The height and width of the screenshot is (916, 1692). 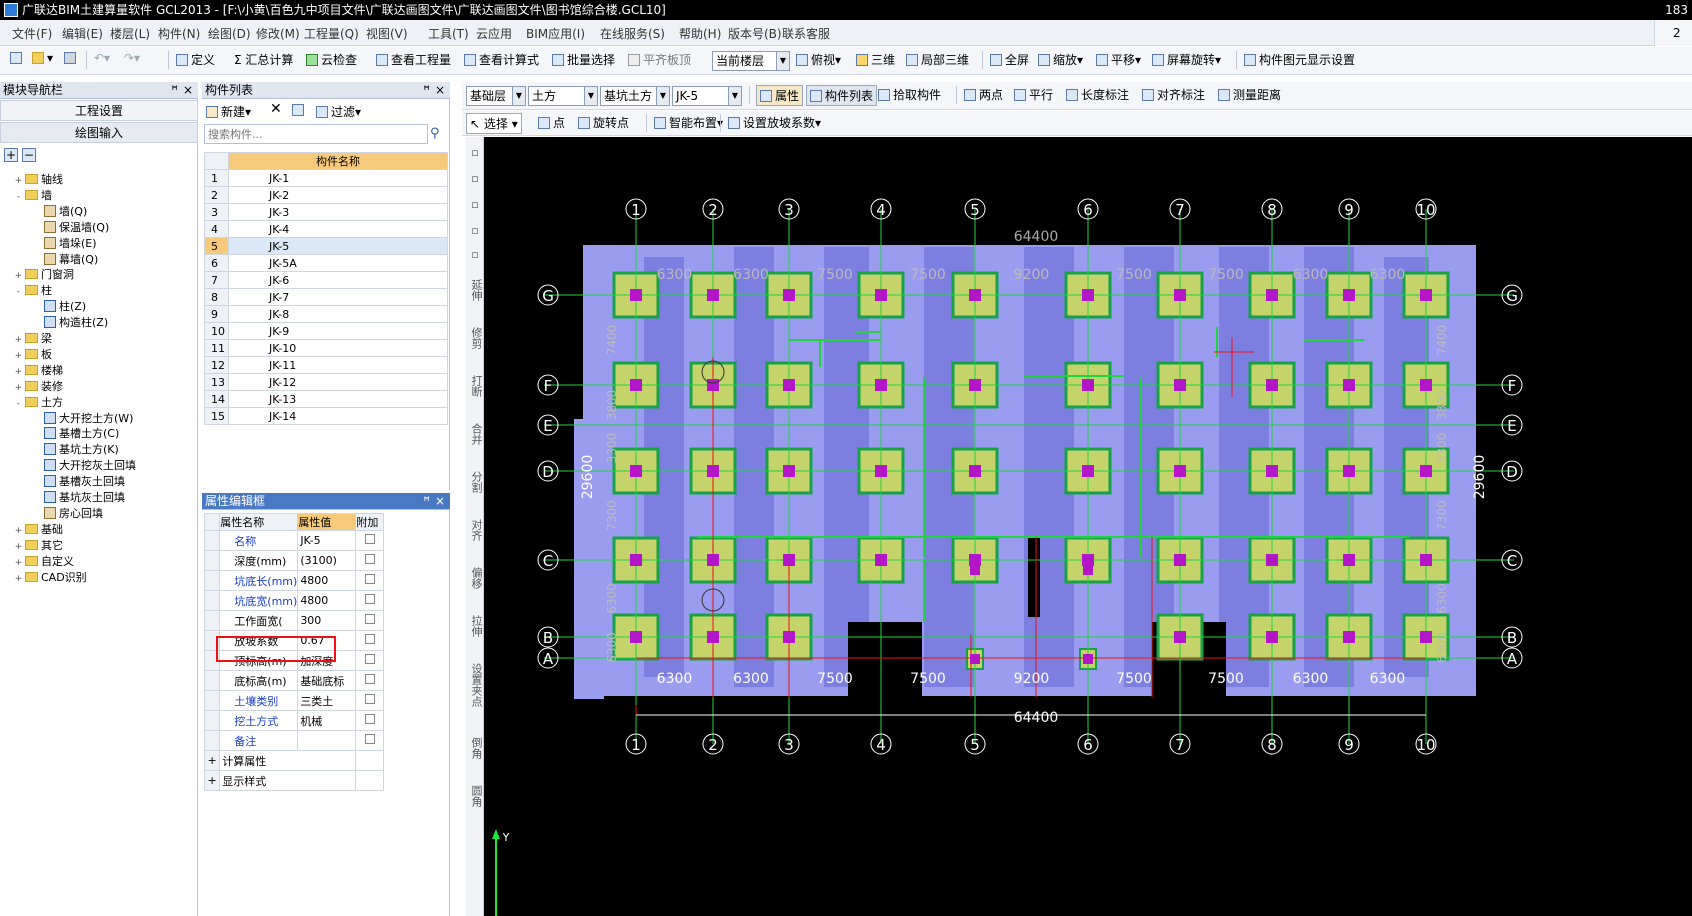 What do you see at coordinates (84, 481) in the screenshot?
I see `tree-item: 基槽灰土回填` at bounding box center [84, 481].